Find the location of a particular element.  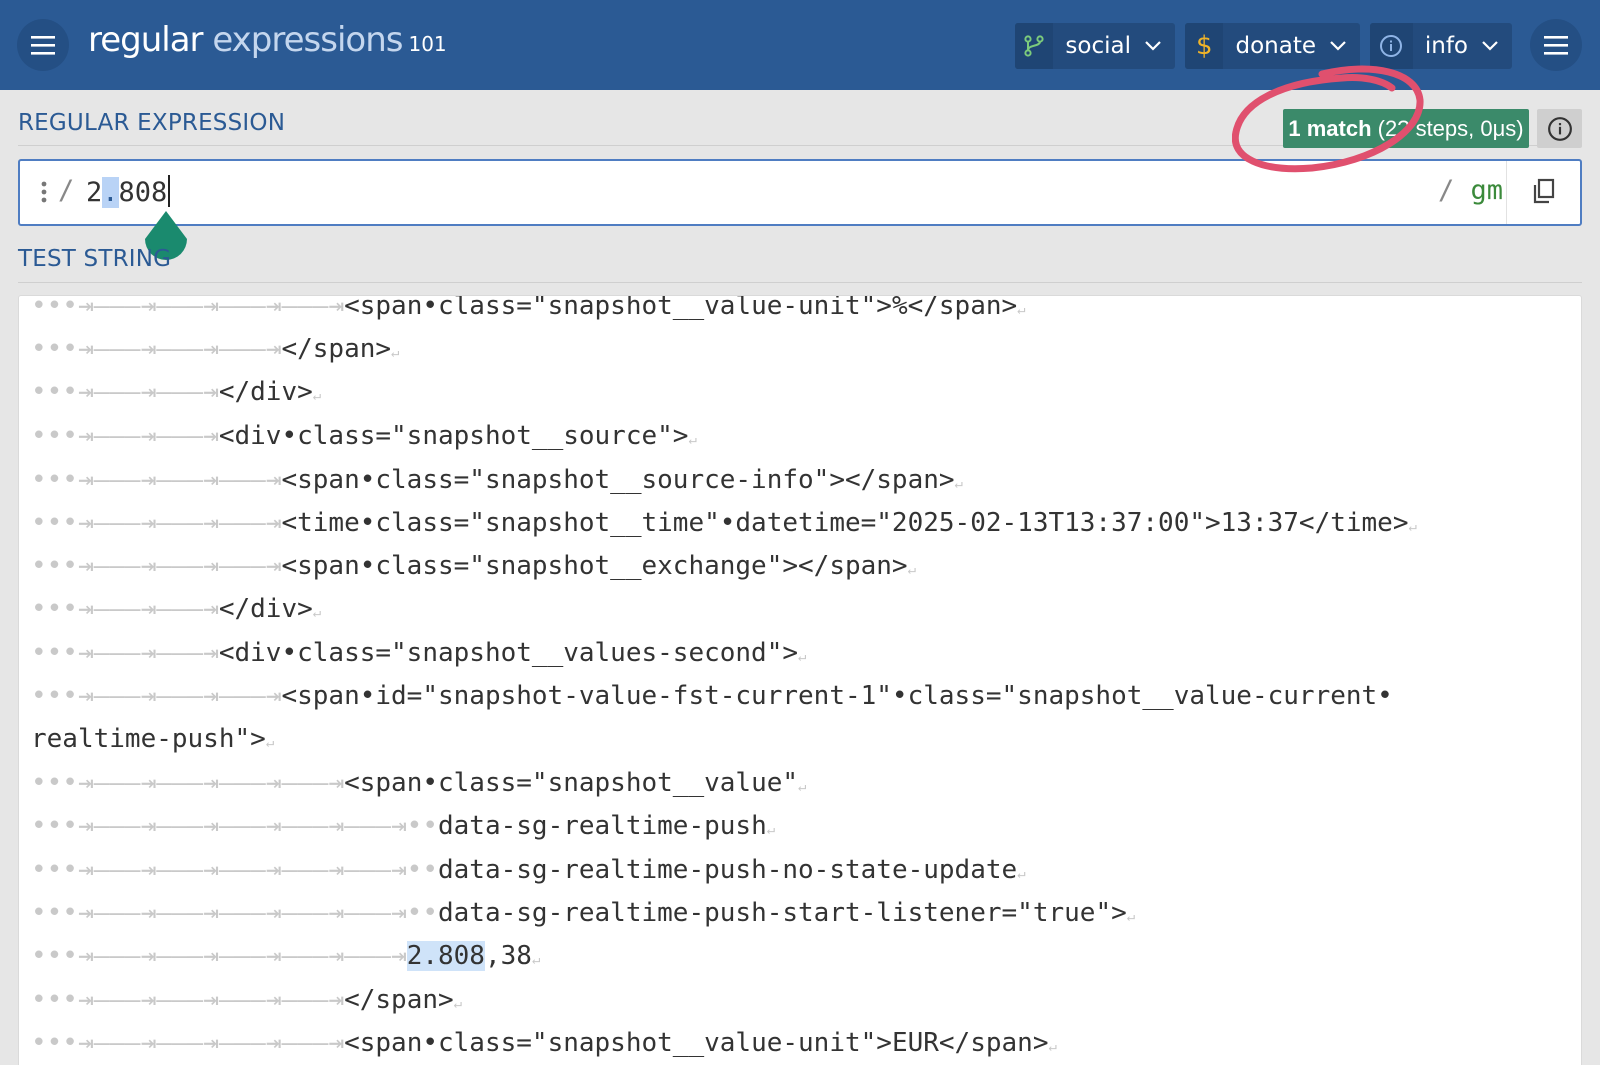

regex-section-label: REGULAR EXPRESSION is located at coordinates (152, 123).